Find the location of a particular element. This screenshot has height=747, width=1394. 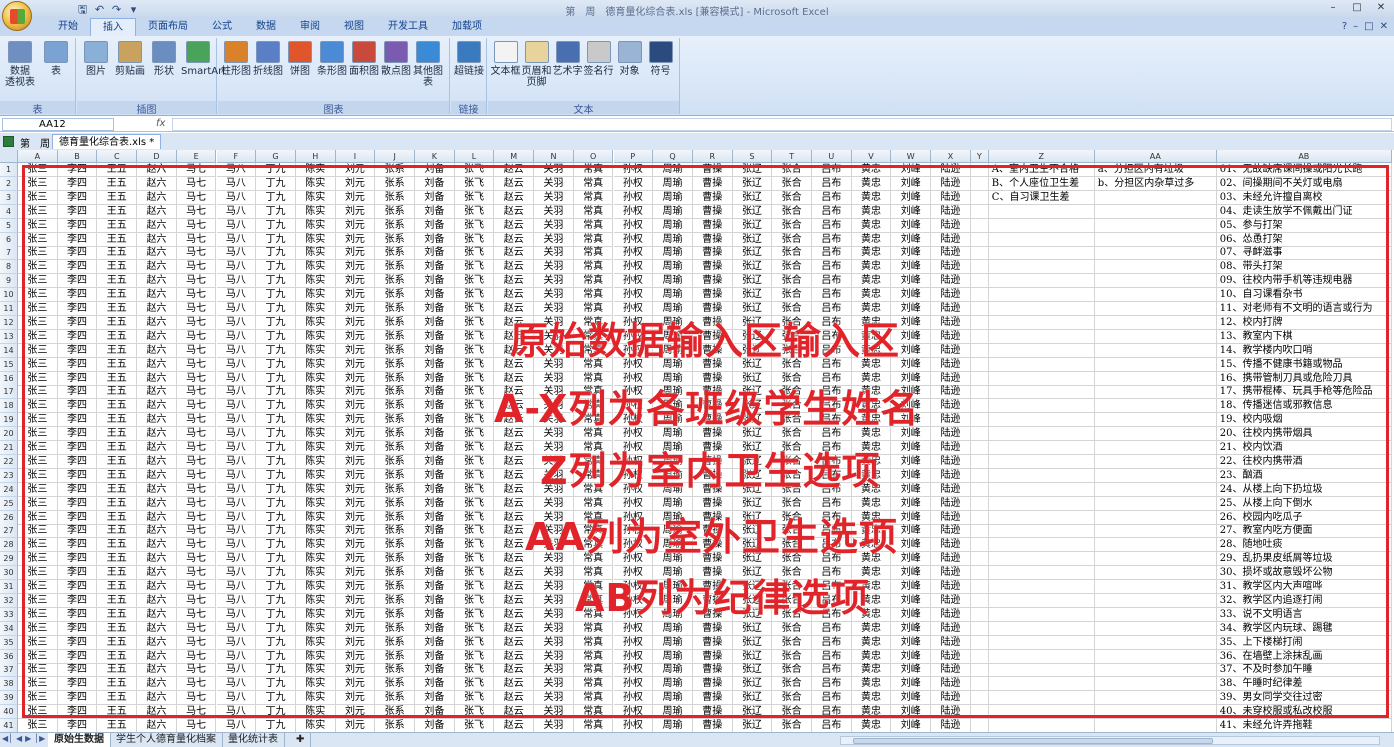

row-header: 22 is located at coordinates (9, 461).